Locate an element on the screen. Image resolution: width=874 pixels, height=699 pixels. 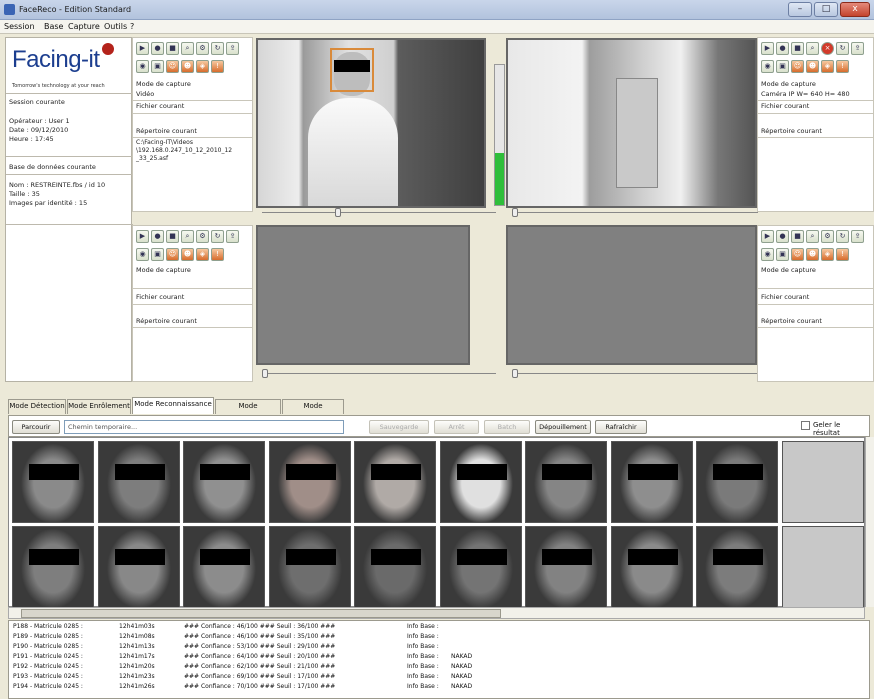
tab-recognition: Mode Reconnaissance is located at coordinates (173, 405).